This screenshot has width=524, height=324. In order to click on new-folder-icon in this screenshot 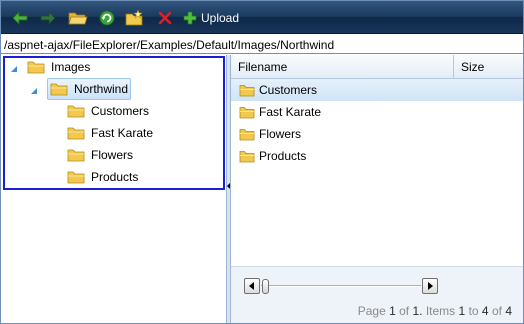, I will do `click(135, 18)`.